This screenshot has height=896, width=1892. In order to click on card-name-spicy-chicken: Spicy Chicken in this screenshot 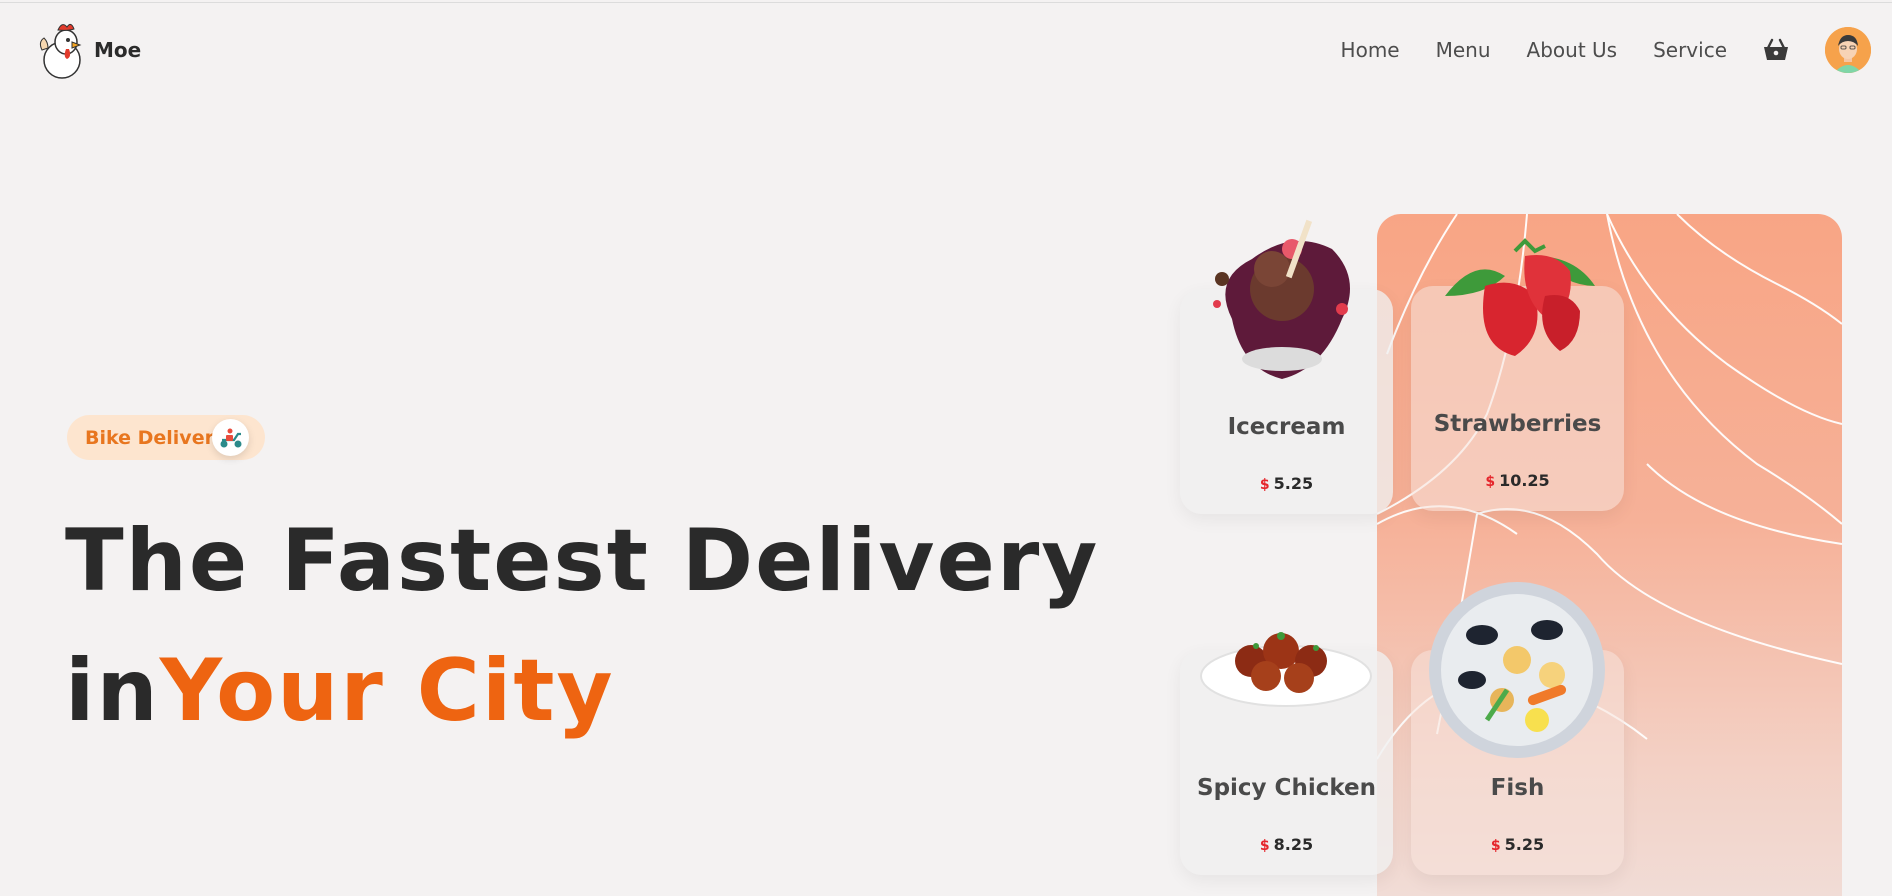, I will do `click(1286, 788)`.